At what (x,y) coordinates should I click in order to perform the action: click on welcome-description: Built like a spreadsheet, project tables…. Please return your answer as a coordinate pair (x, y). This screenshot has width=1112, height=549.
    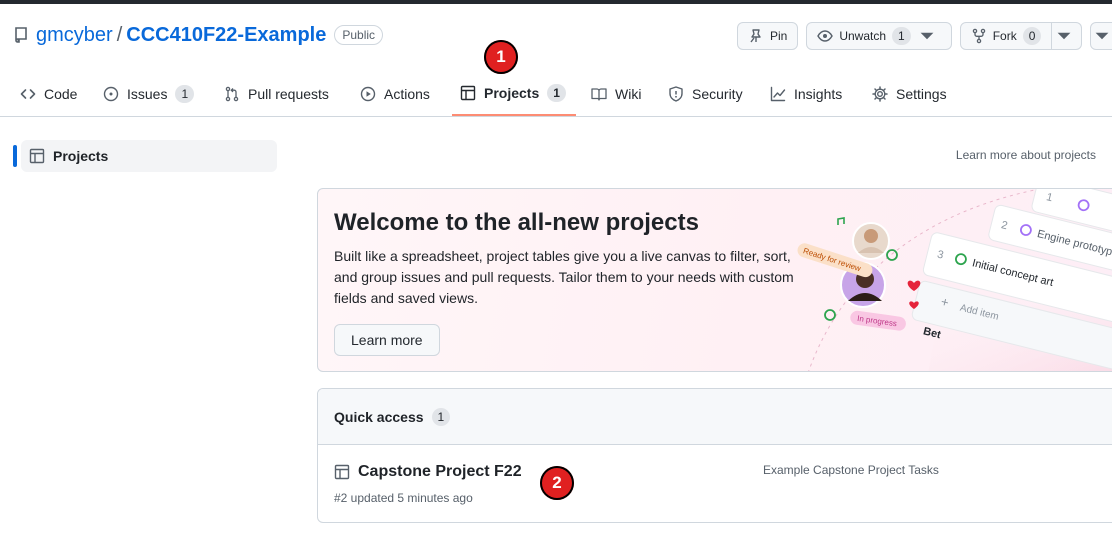
    Looking at the image, I should click on (564, 277).